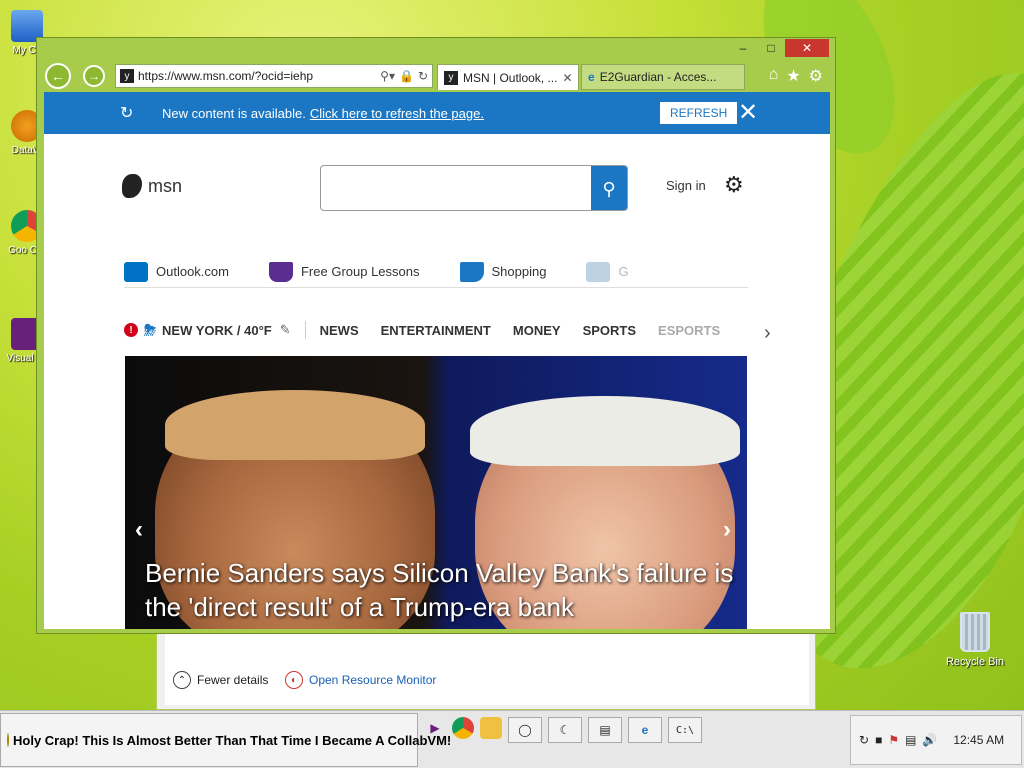 This screenshot has height=768, width=1024. Describe the element at coordinates (893, 740) in the screenshot. I see `tray-flag-icon: ⚑` at that location.